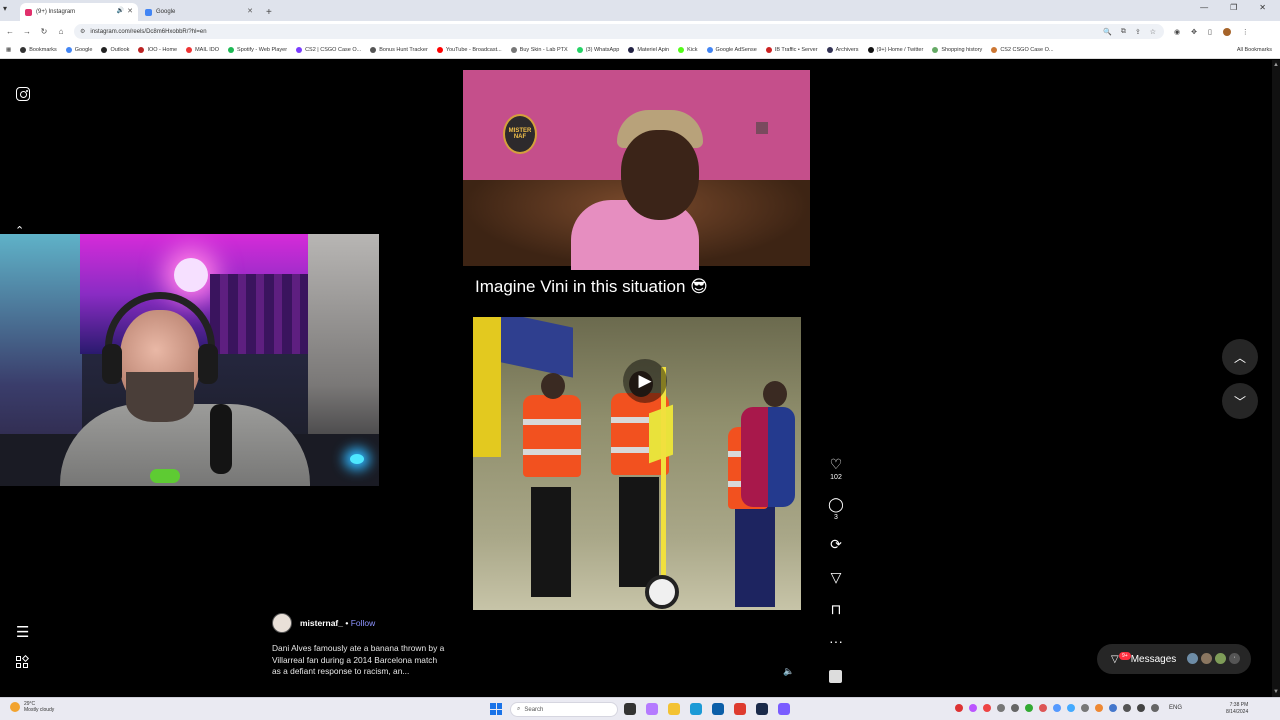 The height and width of the screenshot is (720, 1280). Describe the element at coordinates (199, 12) in the screenshot. I see `tab-google: Google ✕` at that location.